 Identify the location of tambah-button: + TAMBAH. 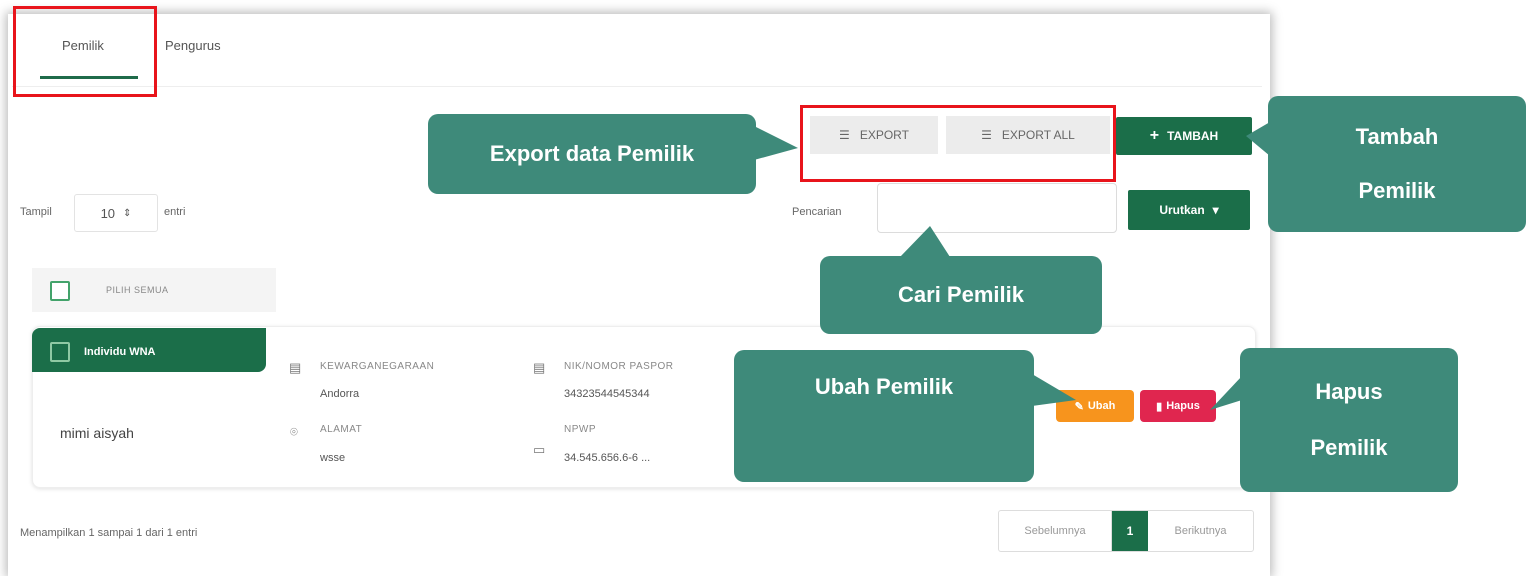
(1184, 136).